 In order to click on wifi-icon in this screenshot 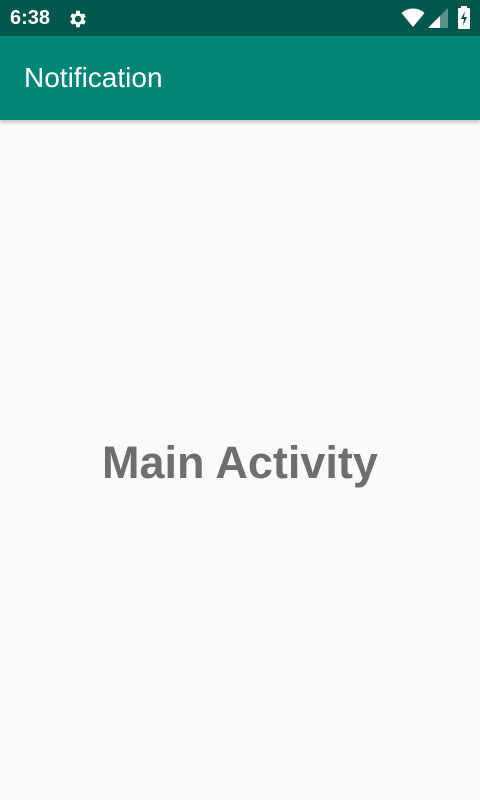, I will do `click(413, 18)`.